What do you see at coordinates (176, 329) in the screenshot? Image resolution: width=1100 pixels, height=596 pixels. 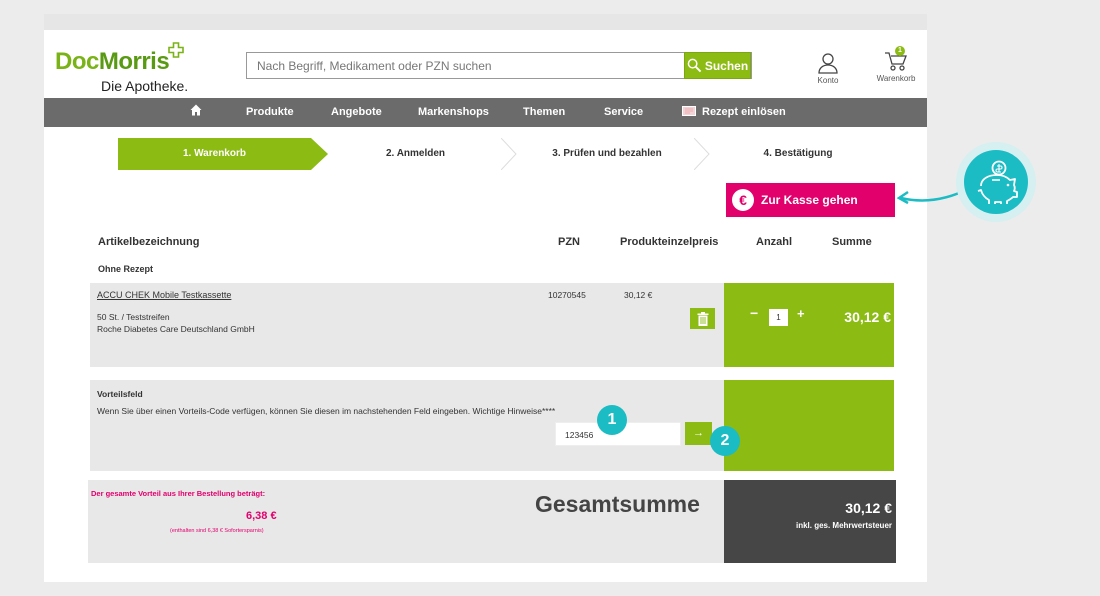 I see `product-manufacturer: Roche Diabetes Care Deutschland GmbH` at bounding box center [176, 329].